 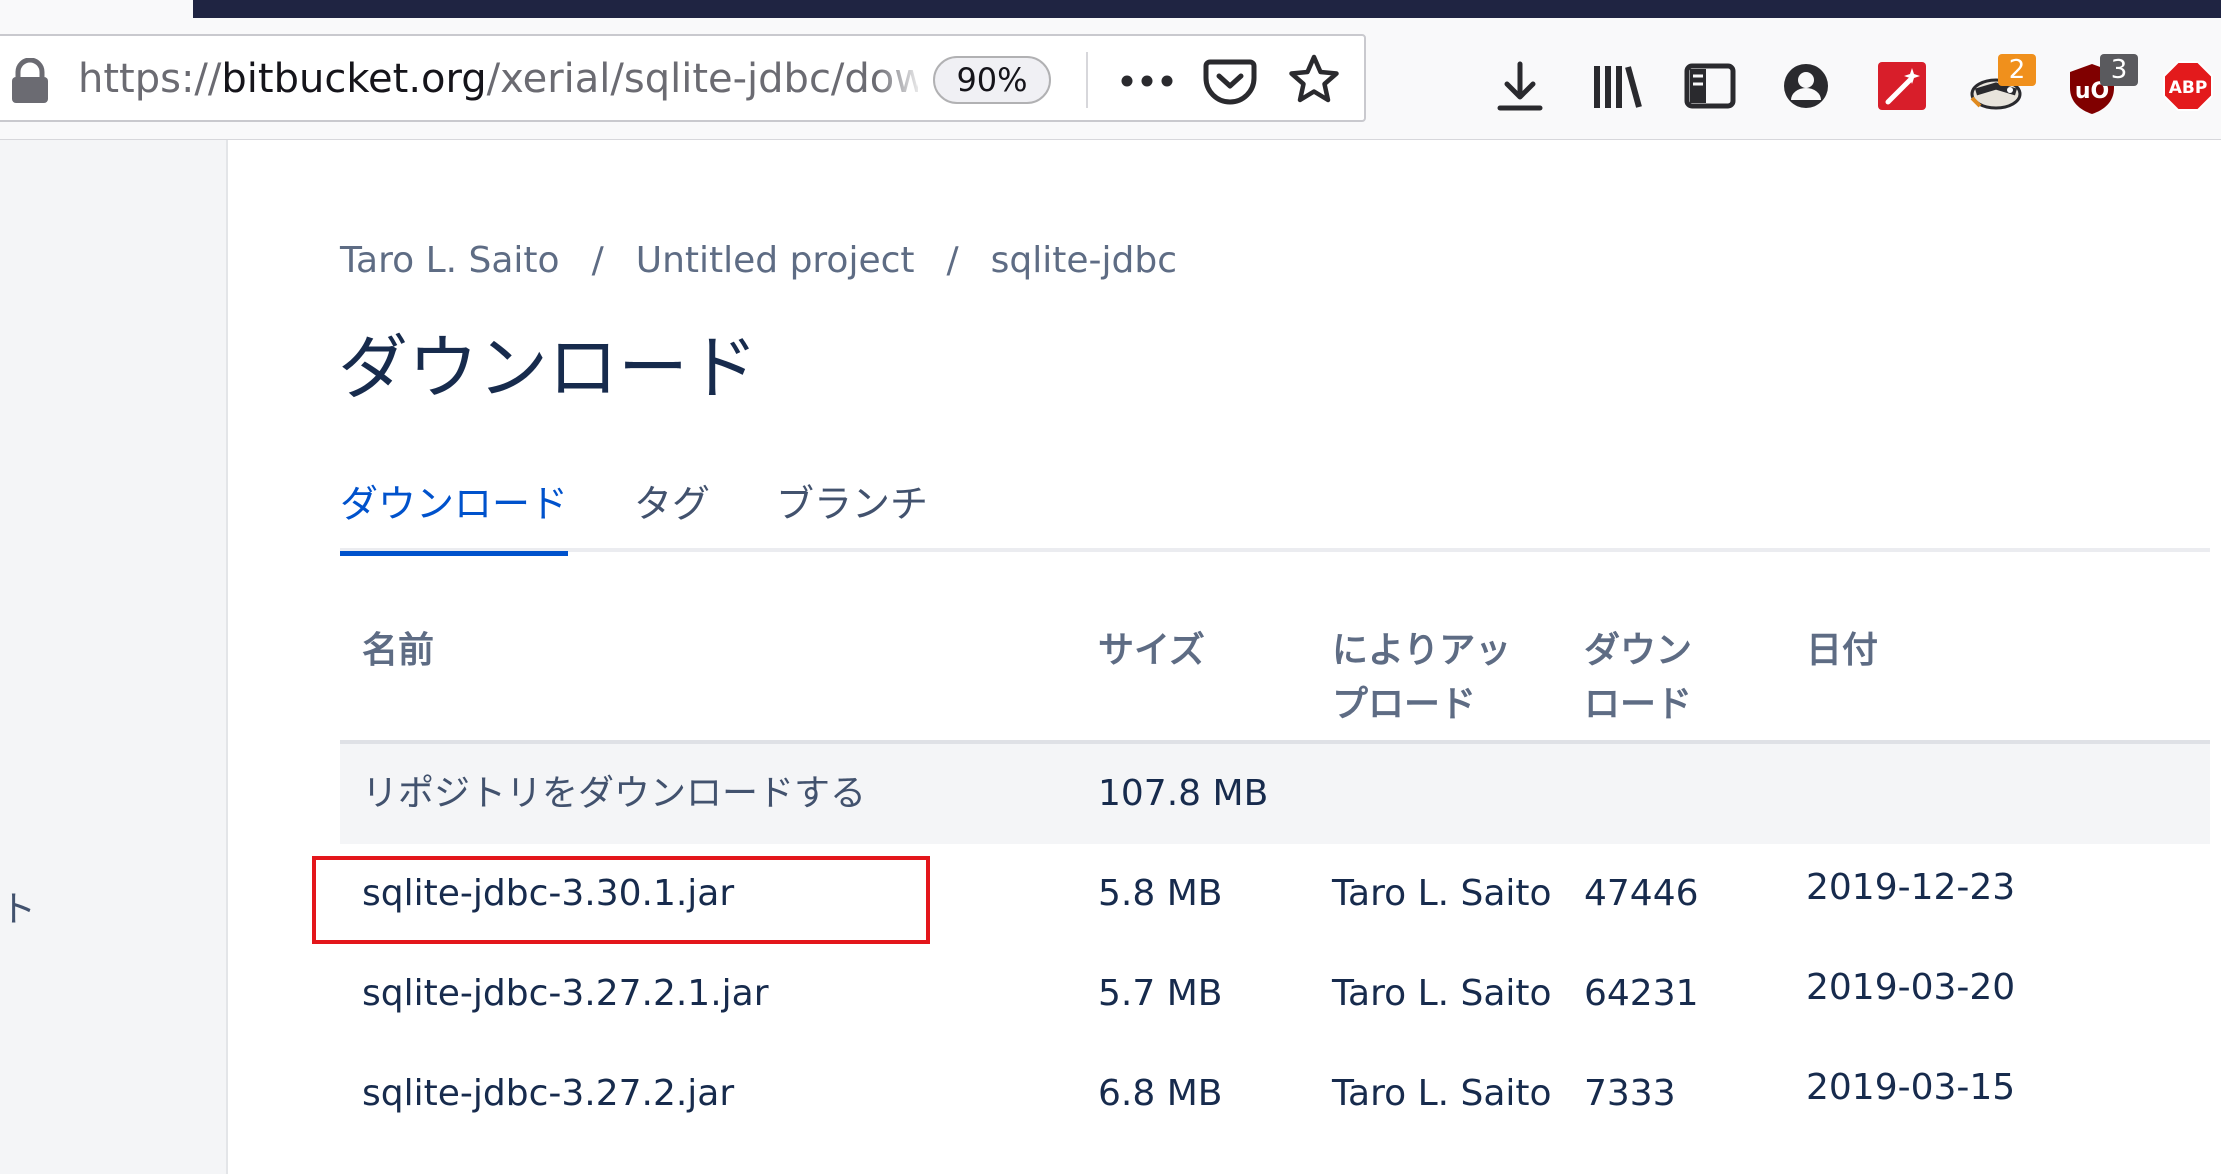 What do you see at coordinates (1638, 678) in the screenshot?
I see `column-header-downloads: ダウン ロード` at bounding box center [1638, 678].